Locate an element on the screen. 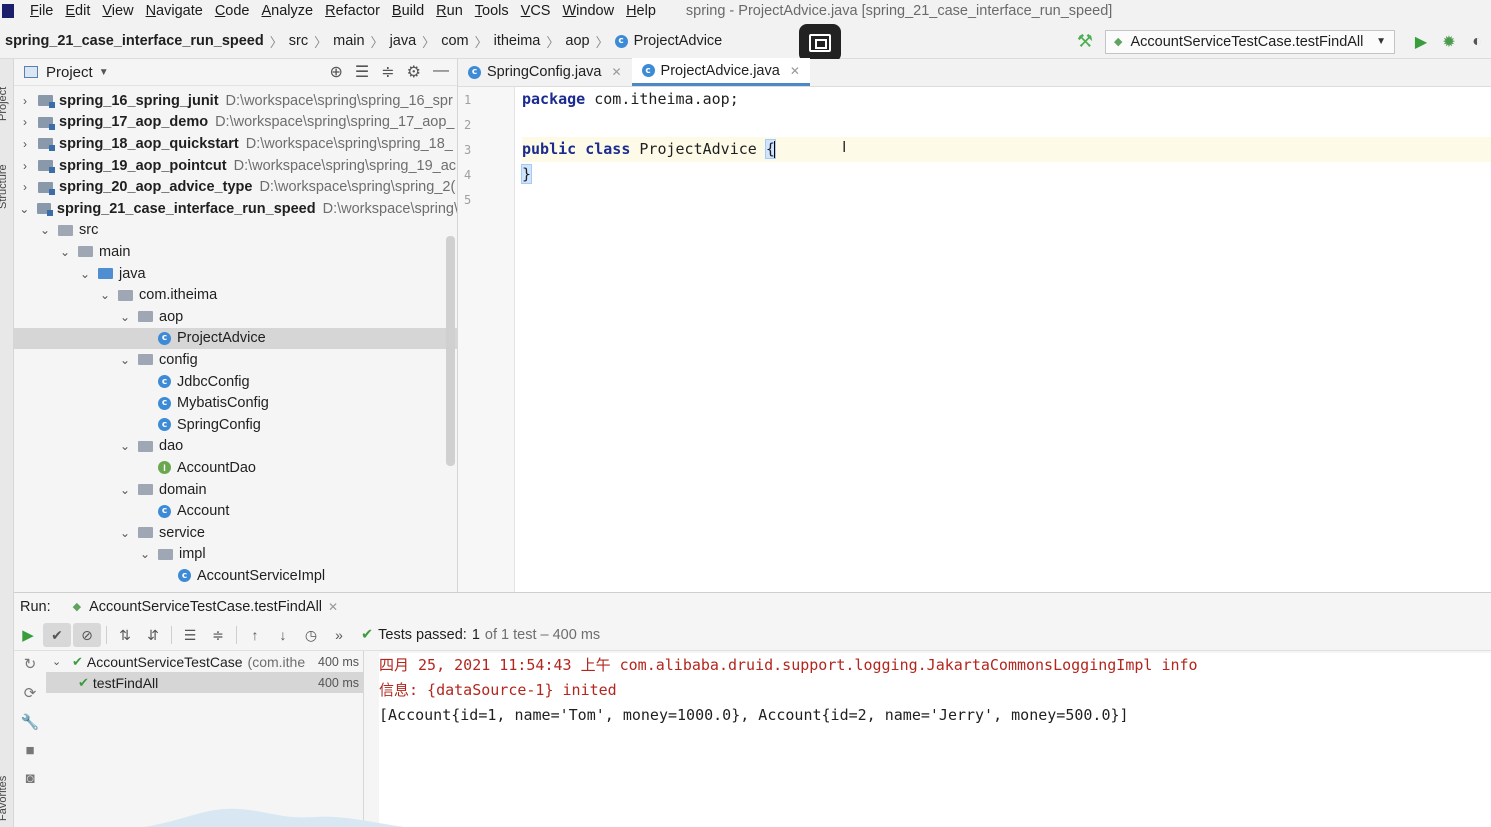  menu-build: Build is located at coordinates (408, 11).